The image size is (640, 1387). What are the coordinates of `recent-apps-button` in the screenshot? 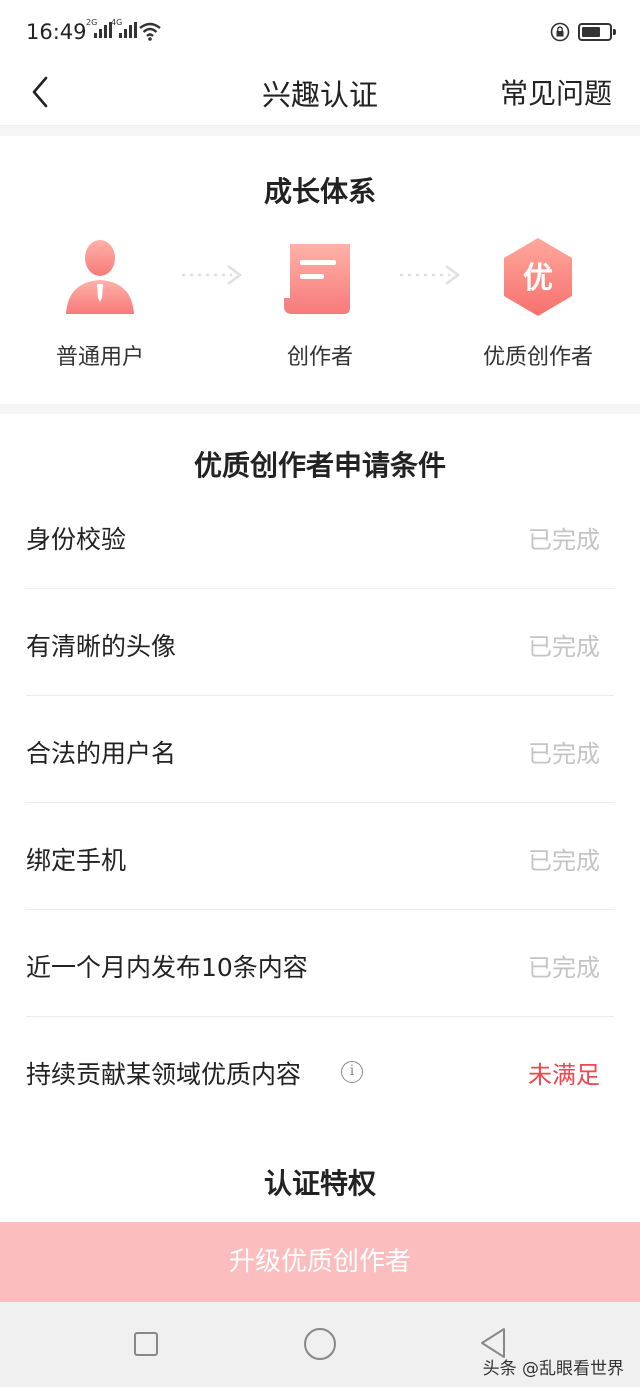 It's located at (146, 1344).